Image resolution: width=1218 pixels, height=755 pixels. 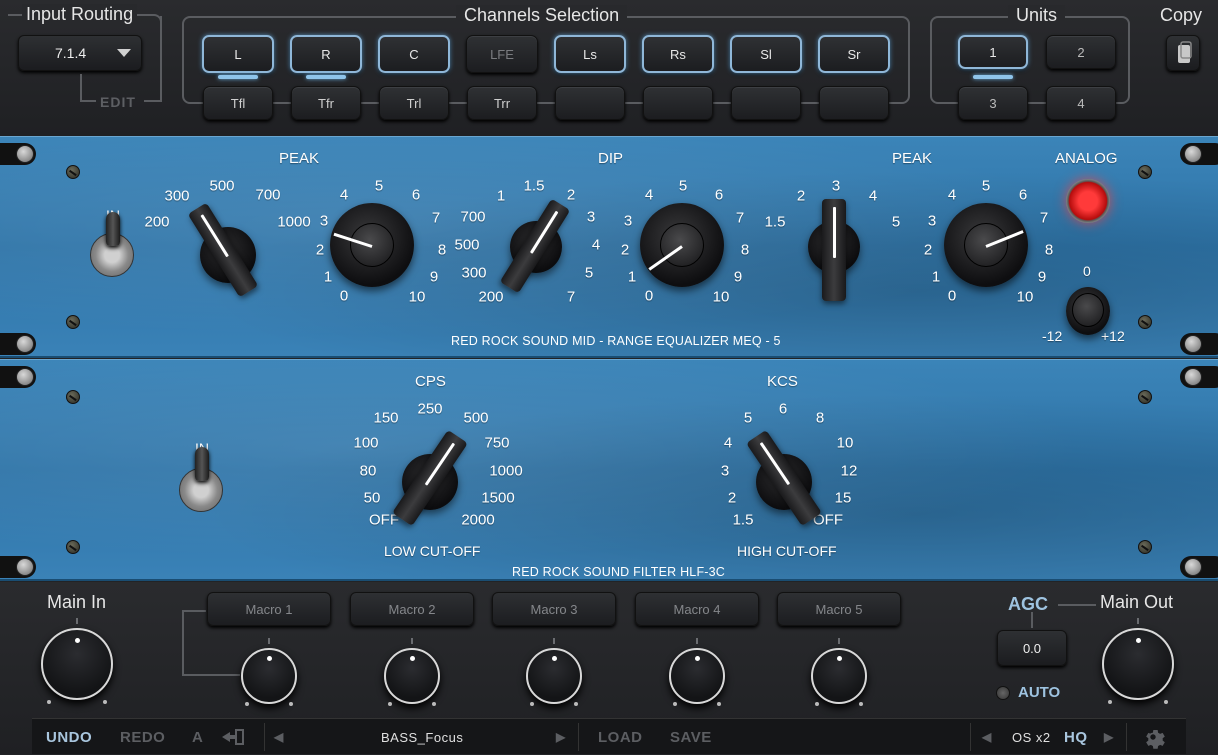 I want to click on agc-value-field: 0.0, so click(x=1032, y=648).